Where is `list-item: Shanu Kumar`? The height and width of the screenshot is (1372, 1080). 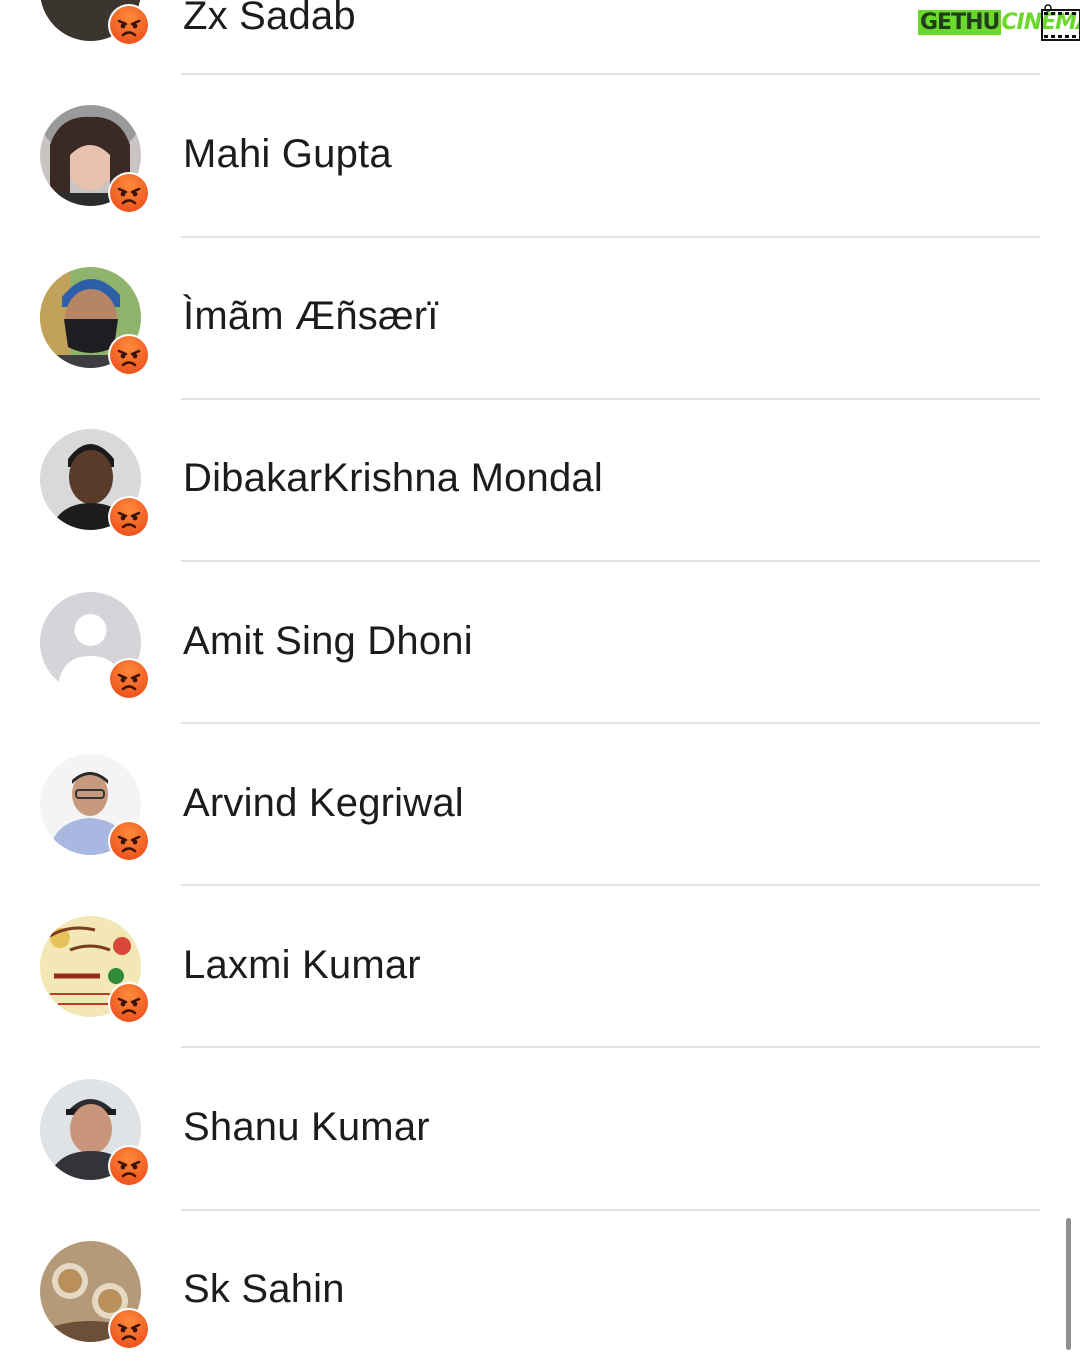 list-item: Shanu Kumar is located at coordinates (540, 1129).